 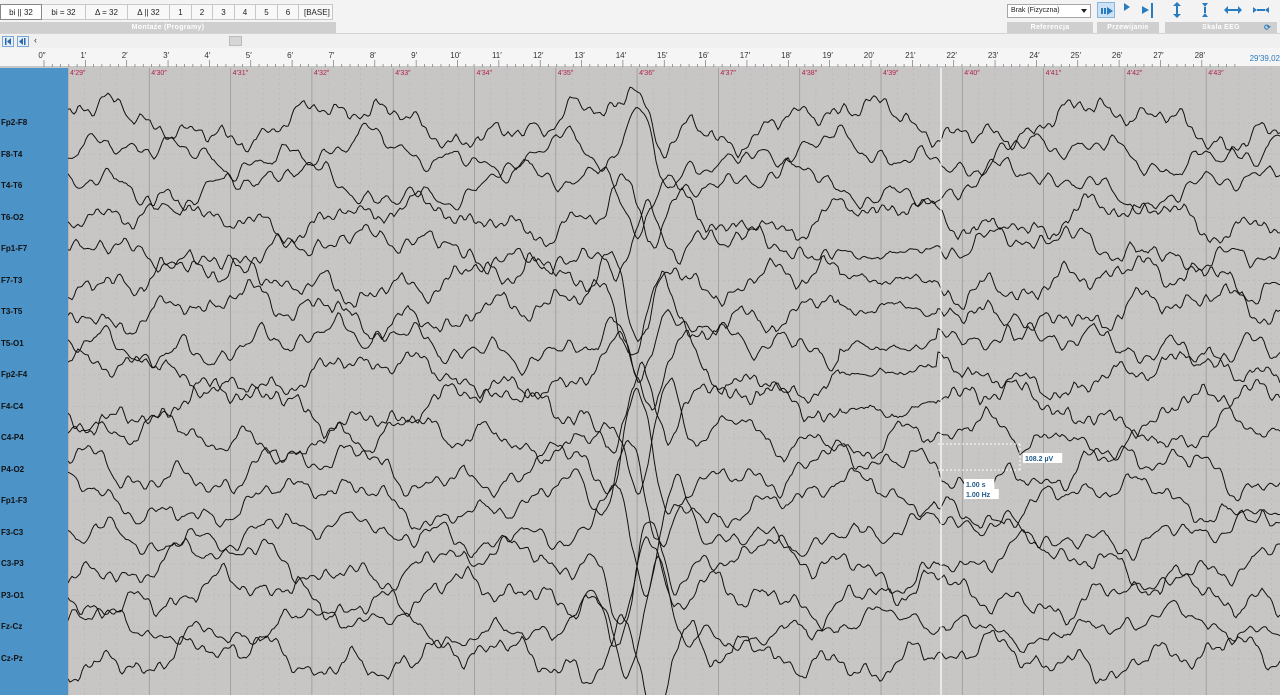 I want to click on ruler-tick-label: 6′, so click(x=290, y=55).